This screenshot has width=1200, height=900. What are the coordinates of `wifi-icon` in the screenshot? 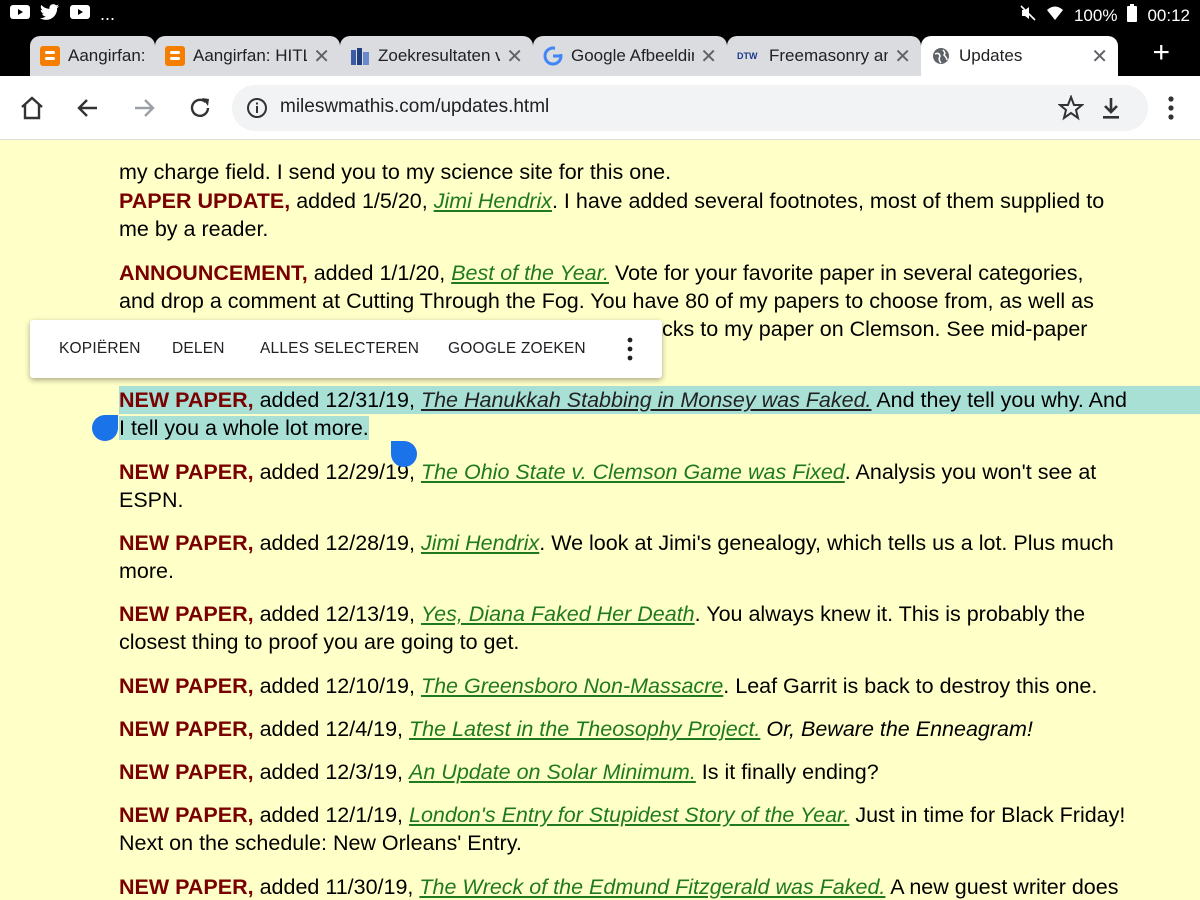 It's located at (1055, 15).